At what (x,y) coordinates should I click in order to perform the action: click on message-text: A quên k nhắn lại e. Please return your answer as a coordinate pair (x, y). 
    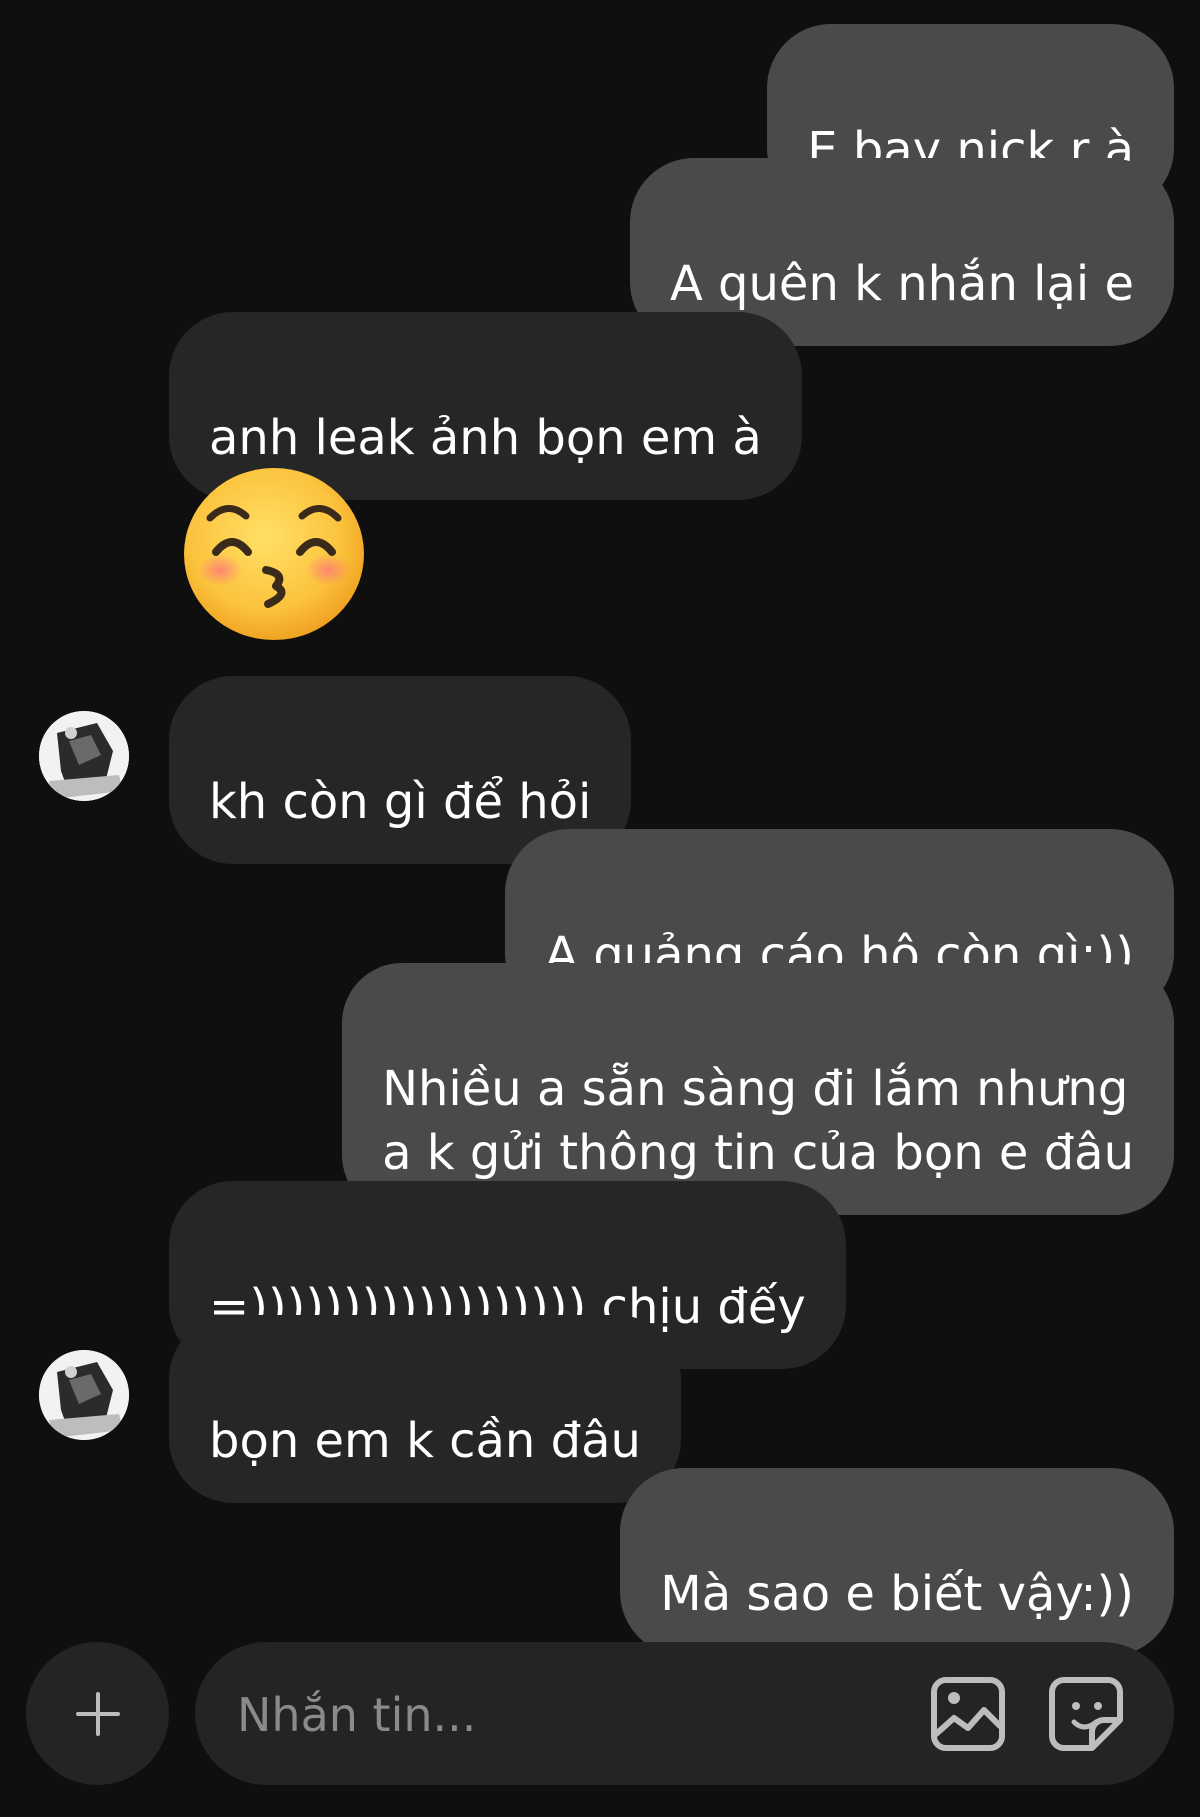
    Looking at the image, I should click on (901, 284).